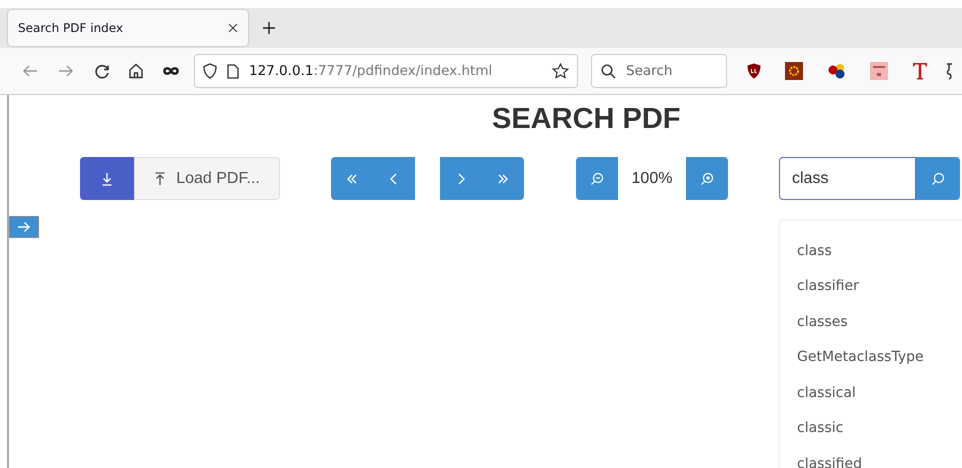 The width and height of the screenshot is (962, 468). I want to click on expand-sidebar-button, so click(24, 227).